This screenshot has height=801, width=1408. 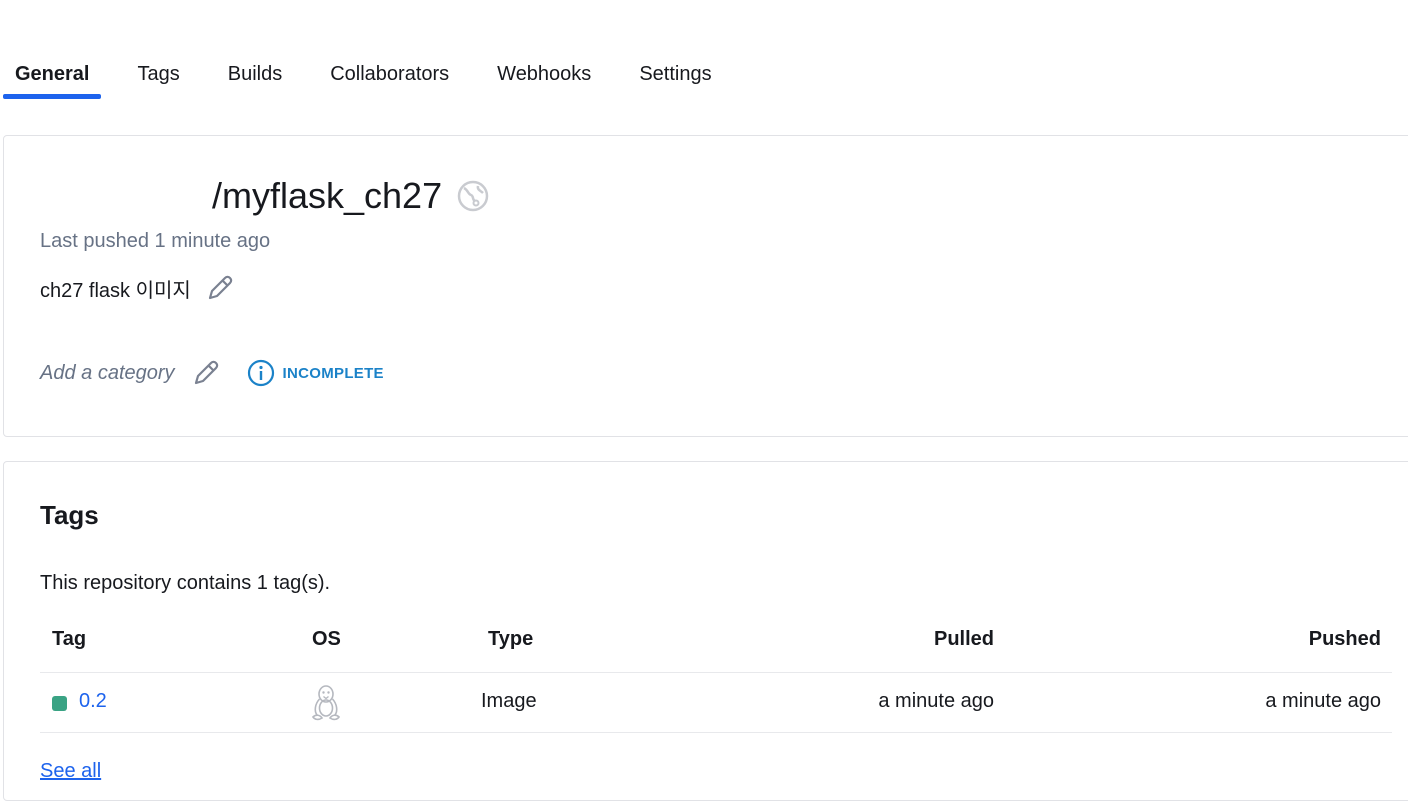 I want to click on tag-type: Image, so click(x=509, y=701).